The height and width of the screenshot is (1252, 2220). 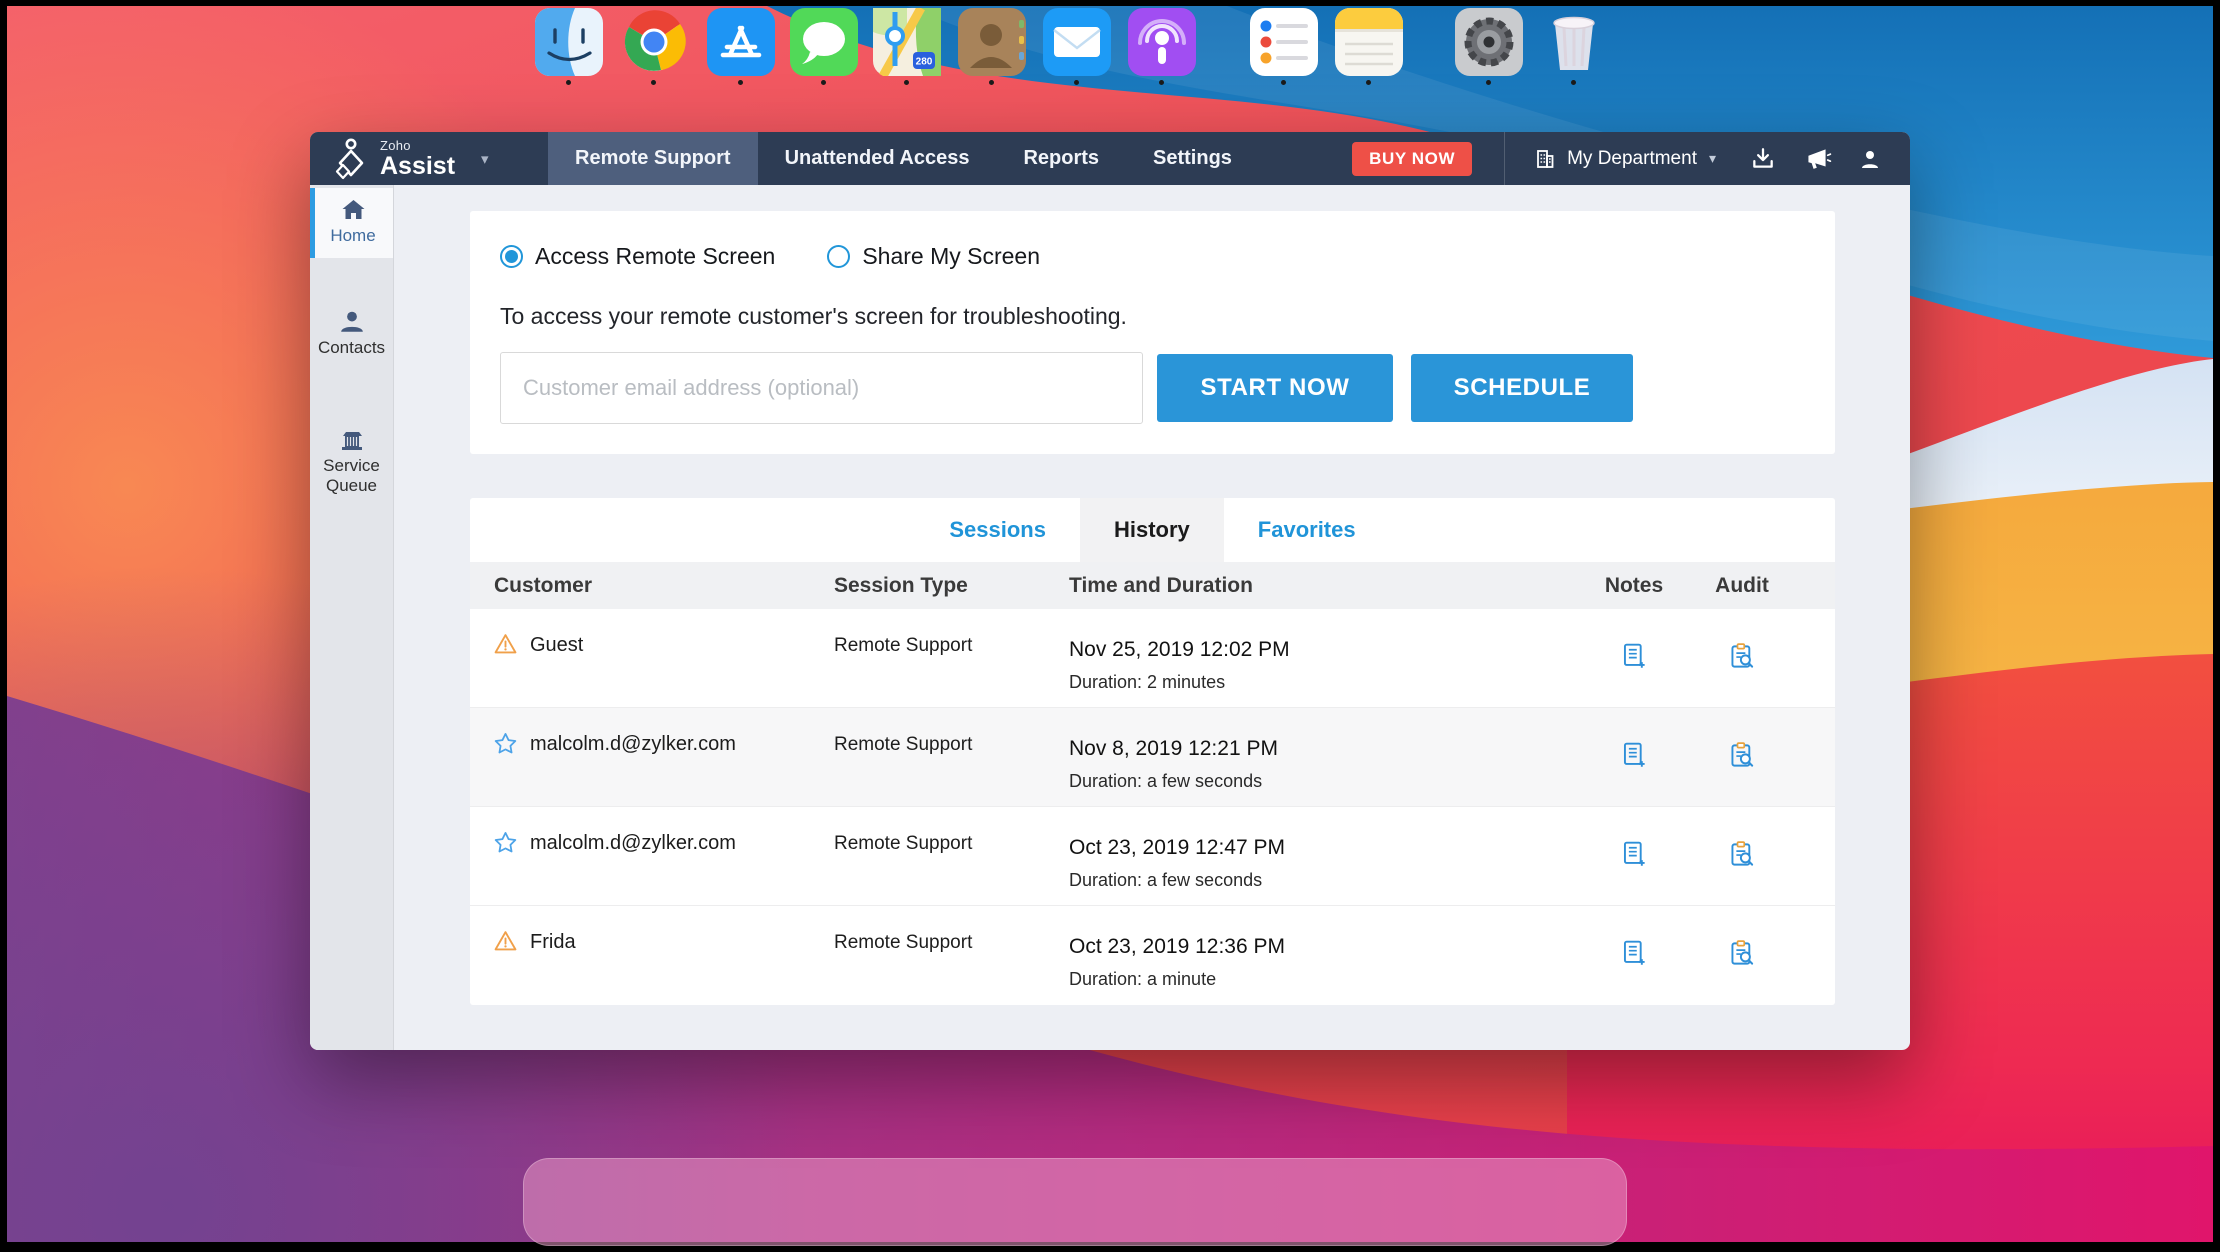 I want to click on dock-system-preferences, so click(x=1489, y=42).